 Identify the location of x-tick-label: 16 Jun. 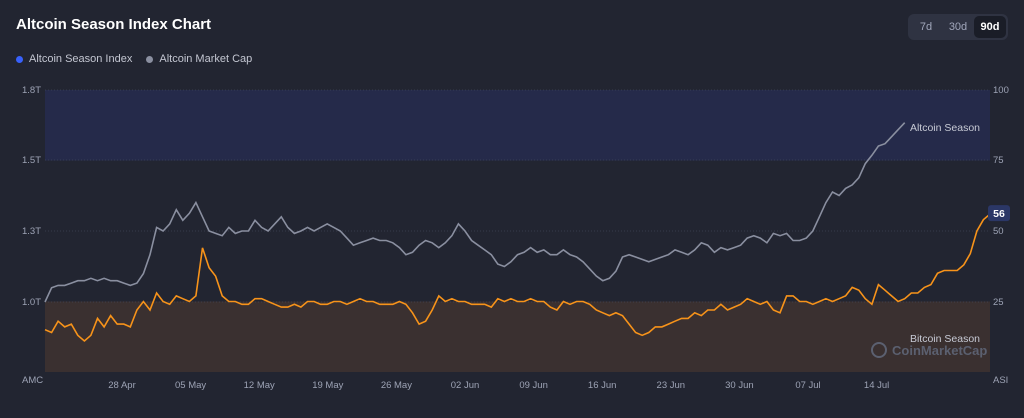
(602, 385).